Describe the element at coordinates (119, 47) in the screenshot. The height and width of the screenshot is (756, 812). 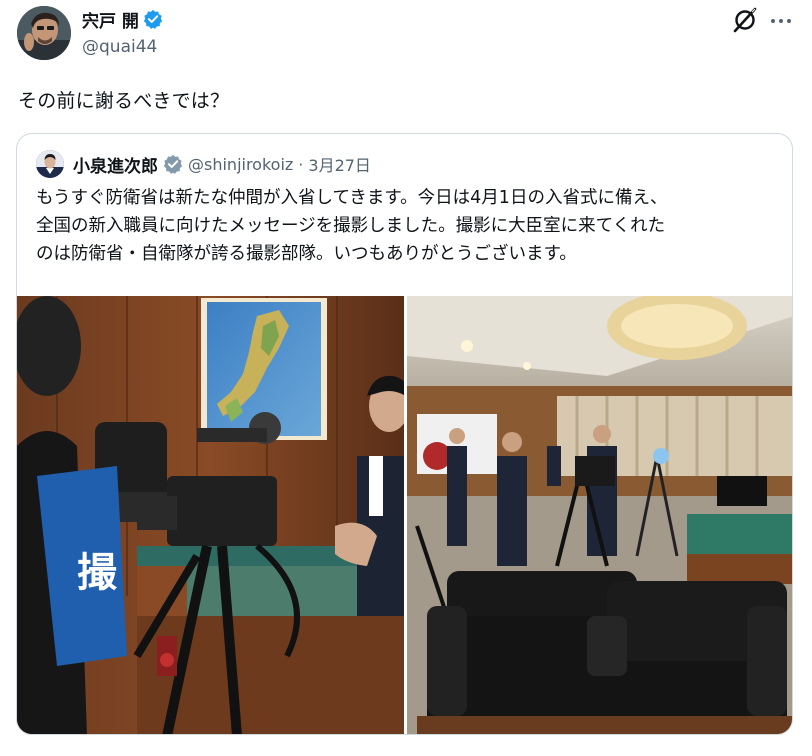
I see `author-handle: @quai44` at that location.